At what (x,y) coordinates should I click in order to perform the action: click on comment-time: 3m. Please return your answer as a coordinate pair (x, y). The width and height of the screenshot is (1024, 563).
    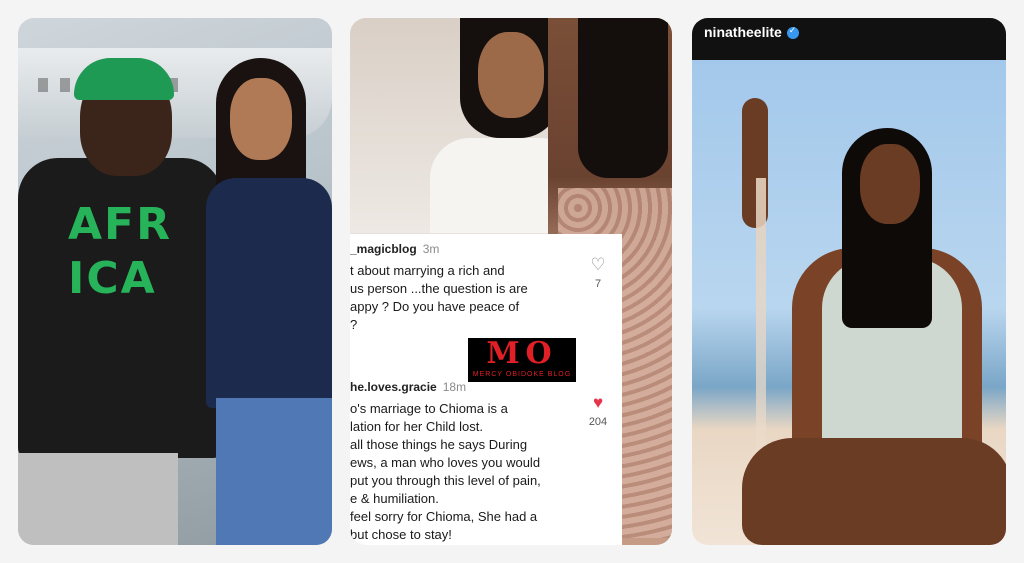
    Looking at the image, I should click on (431, 249).